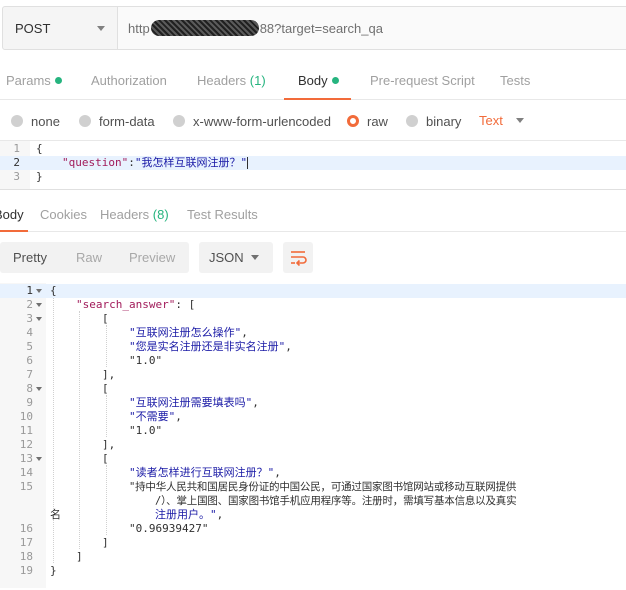 This screenshot has height=590, width=626. Describe the element at coordinates (127, 121) in the screenshot. I see `radio-form-data-label: form-data` at that location.